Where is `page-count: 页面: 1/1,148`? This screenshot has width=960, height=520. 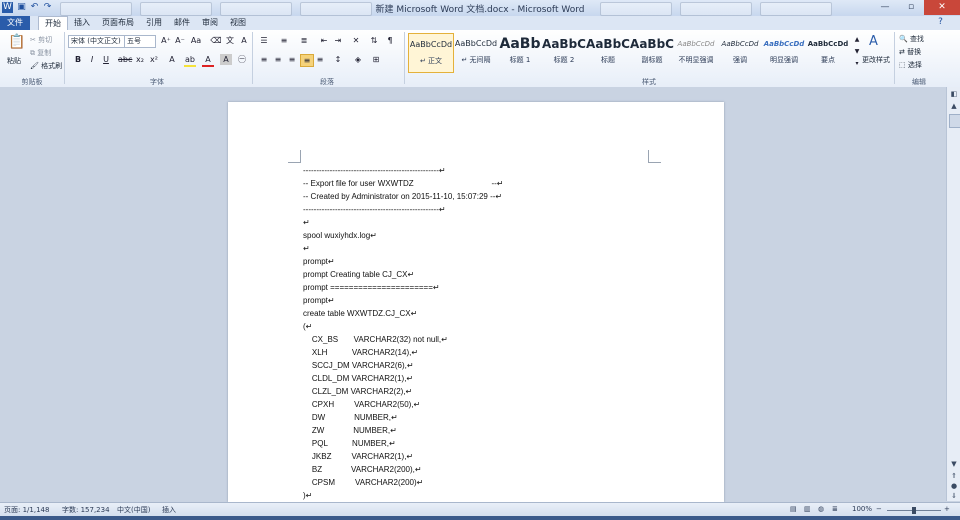
page-count: 页面: 1/1,148 is located at coordinates (26, 510).